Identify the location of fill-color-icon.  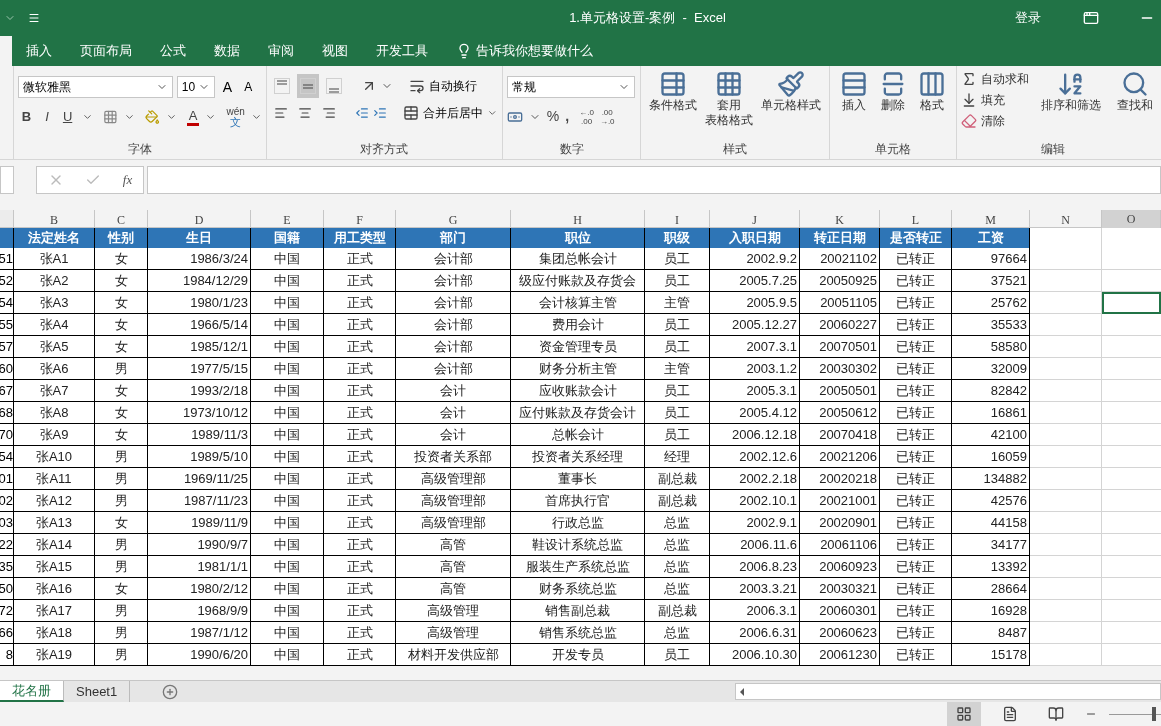
(152, 117).